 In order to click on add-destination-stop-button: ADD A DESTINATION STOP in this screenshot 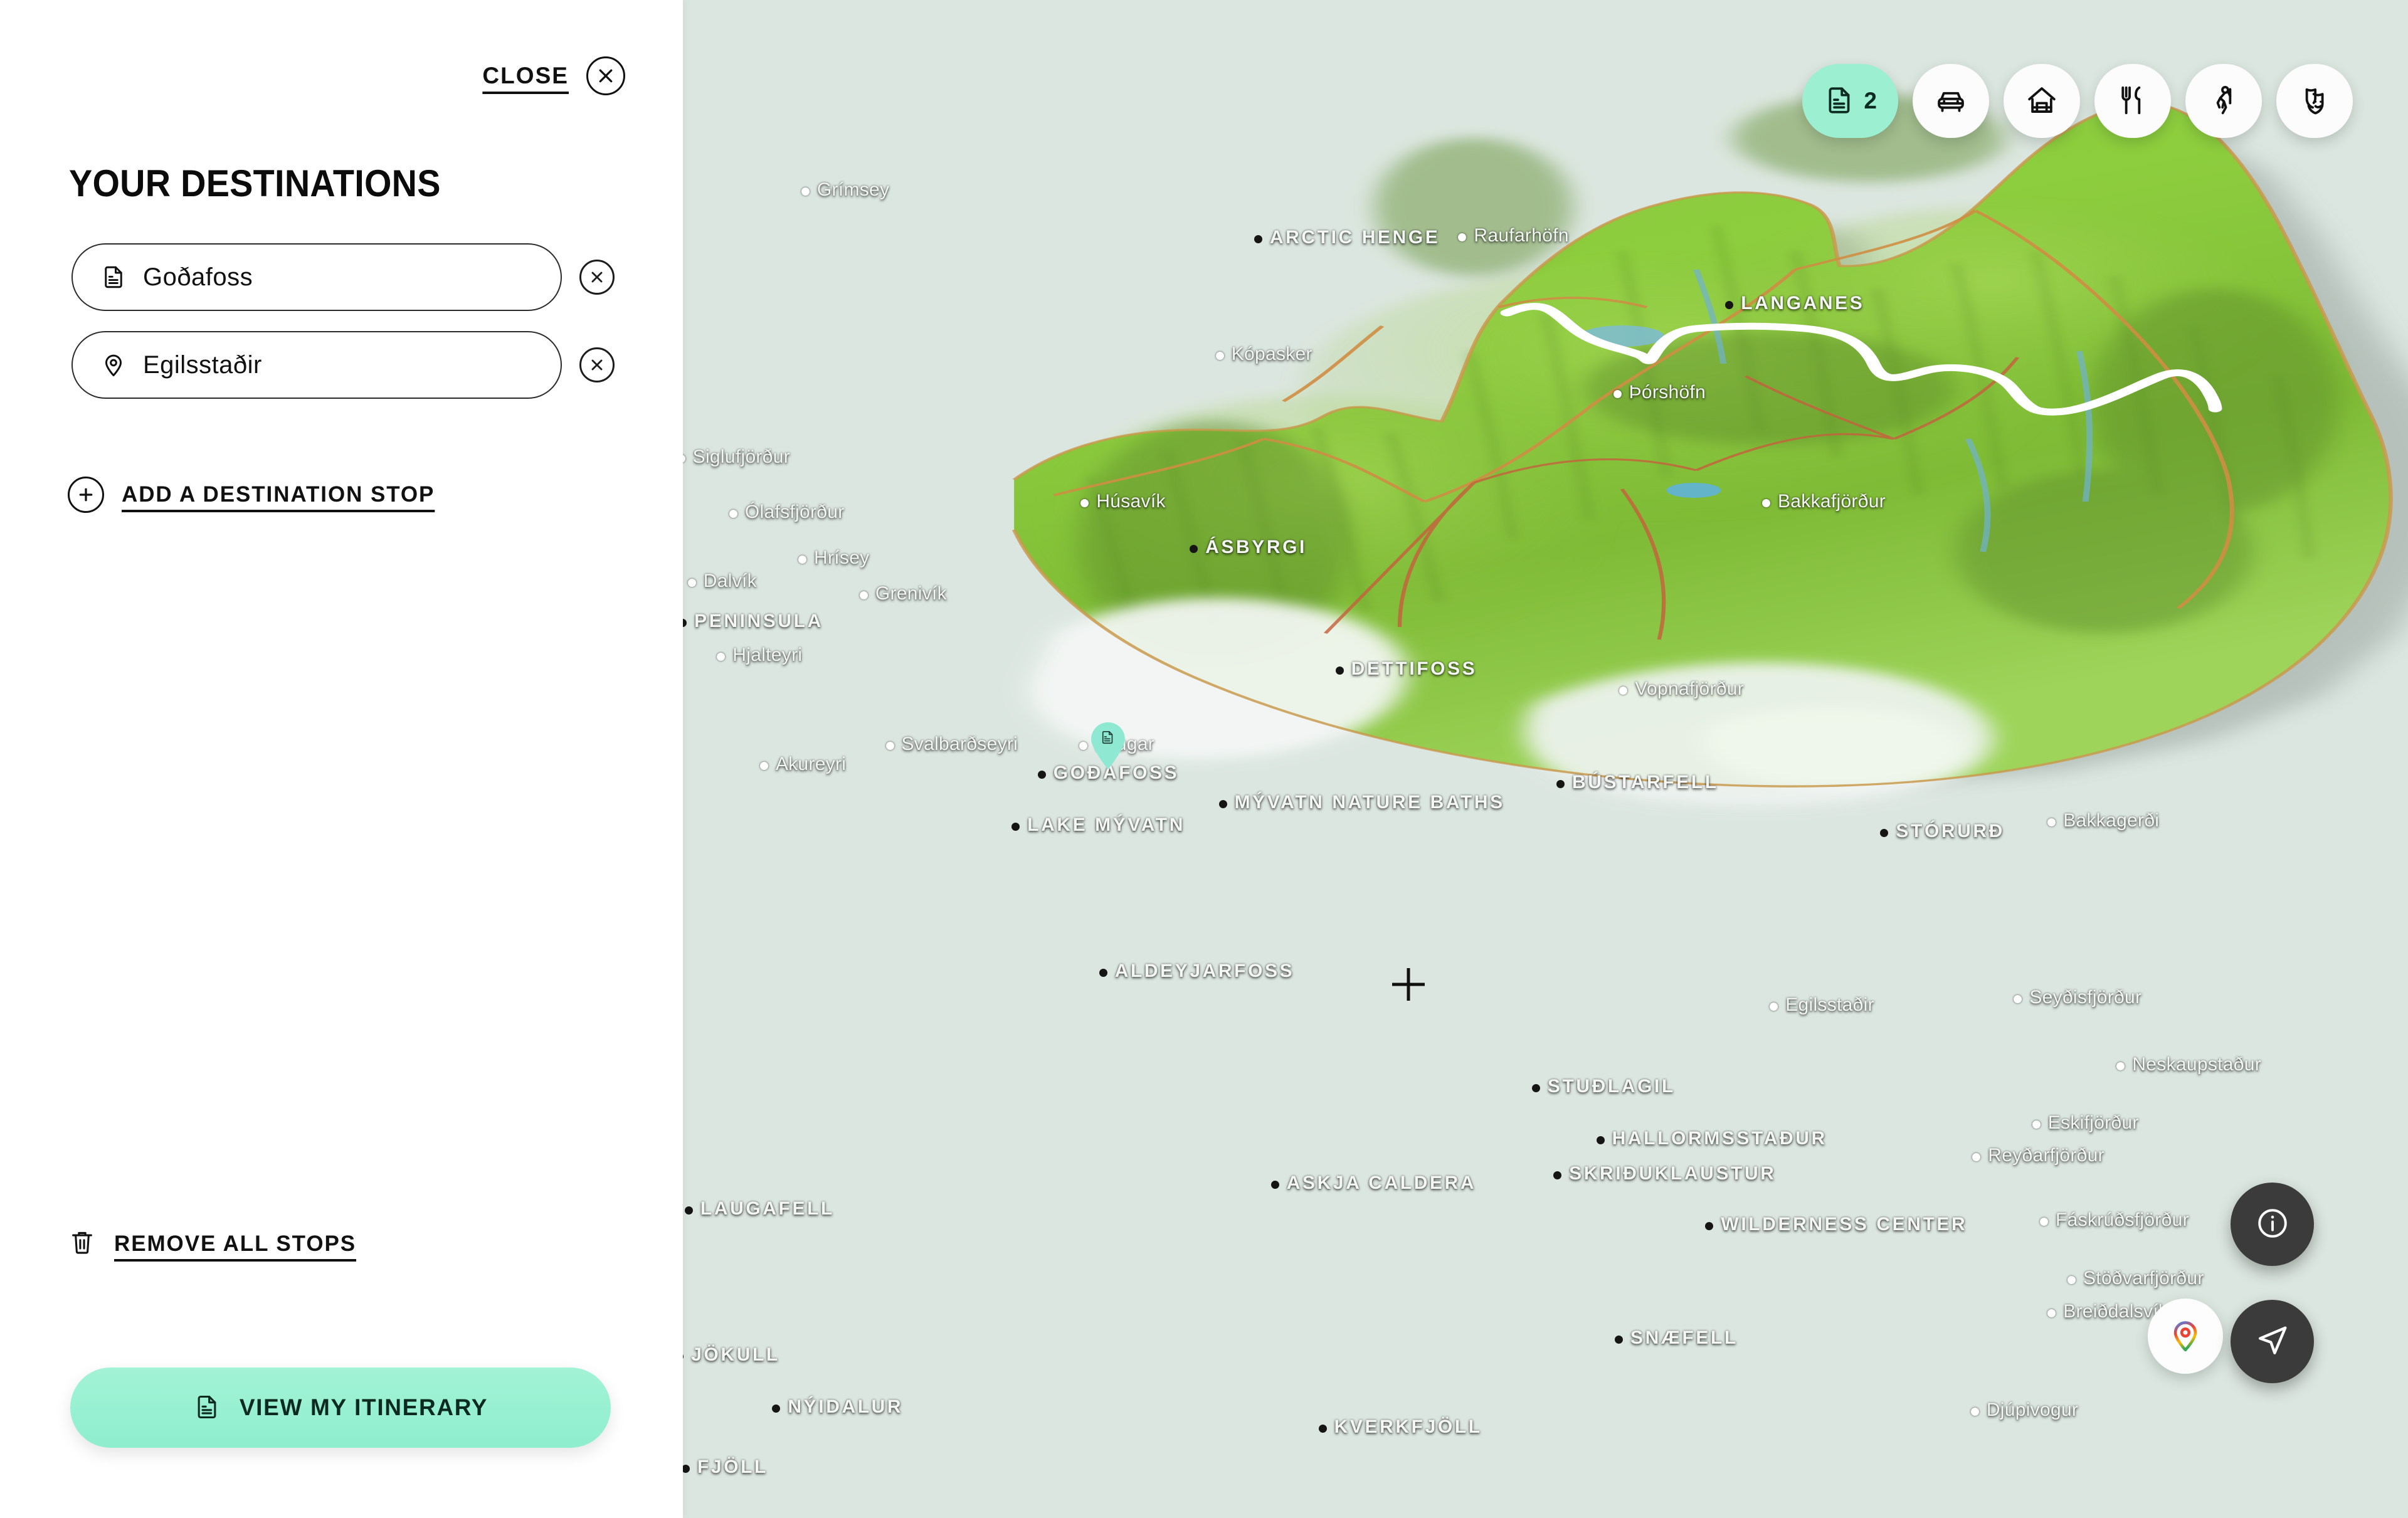, I will do `click(251, 495)`.